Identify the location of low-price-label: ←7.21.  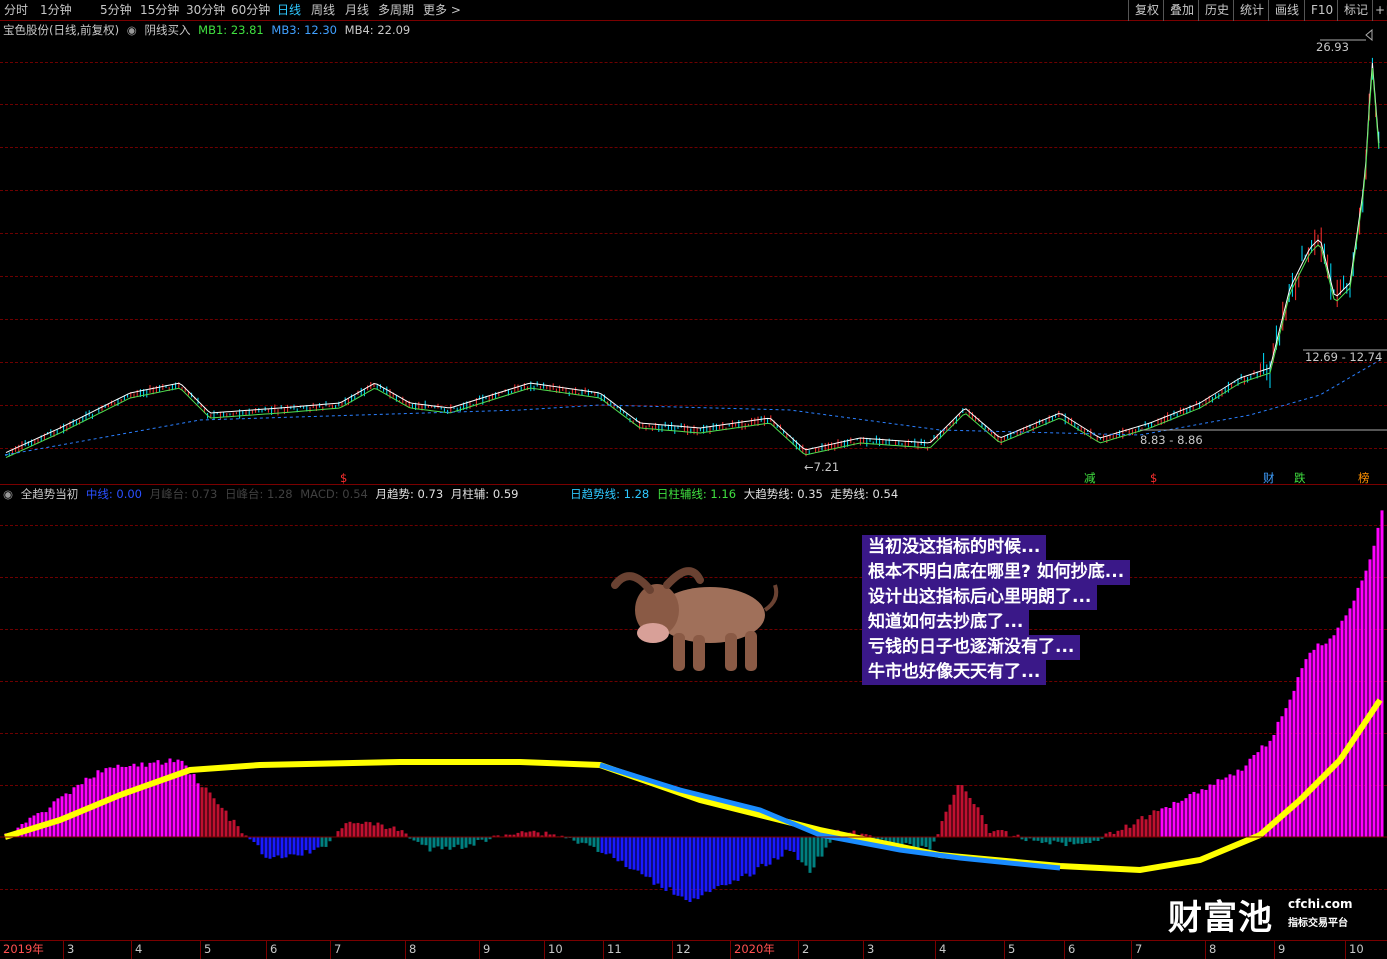
(822, 467).